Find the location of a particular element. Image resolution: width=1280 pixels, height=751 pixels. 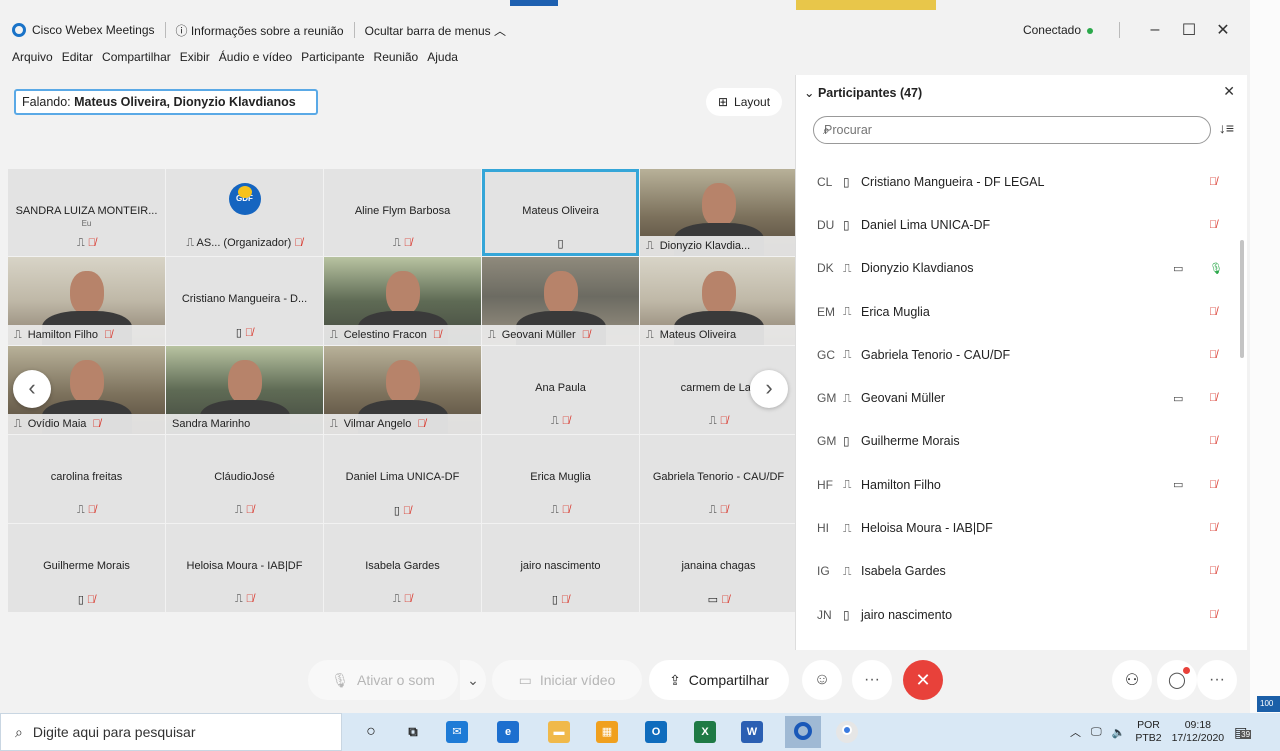

word-icon: W is located at coordinates (752, 732).